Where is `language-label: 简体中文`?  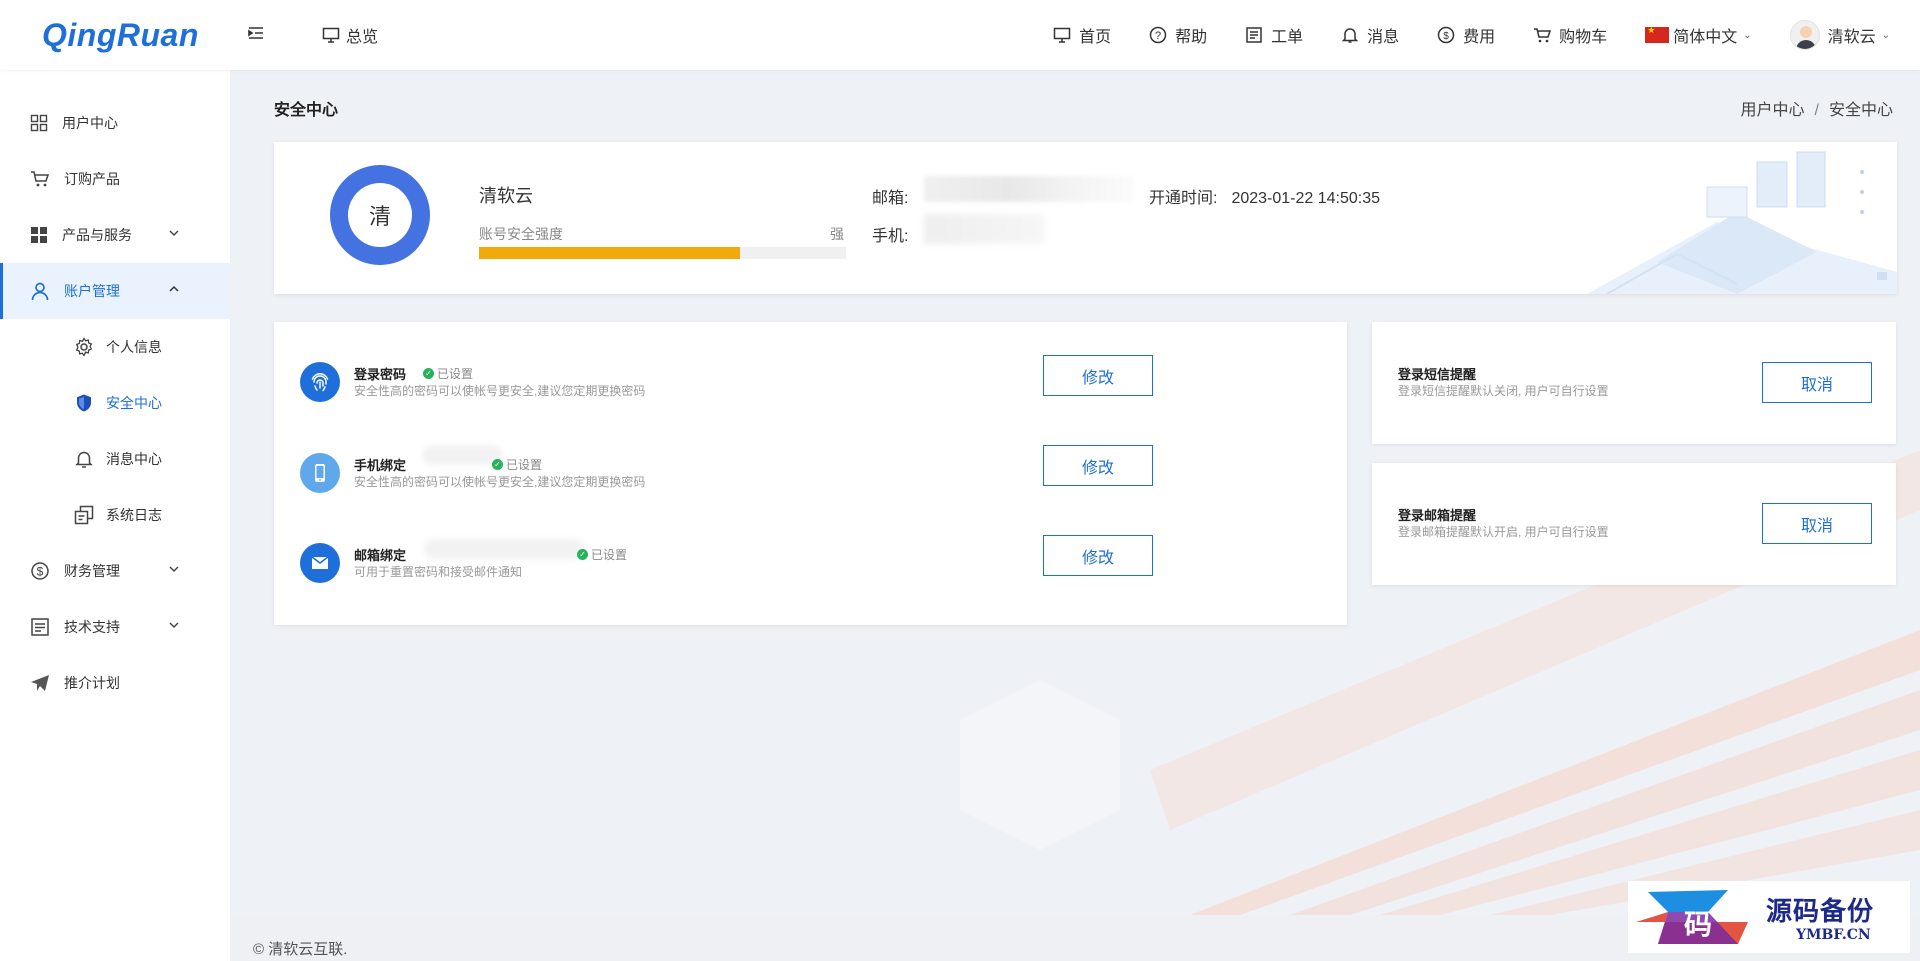
language-label: 简体中文 is located at coordinates (1705, 37).